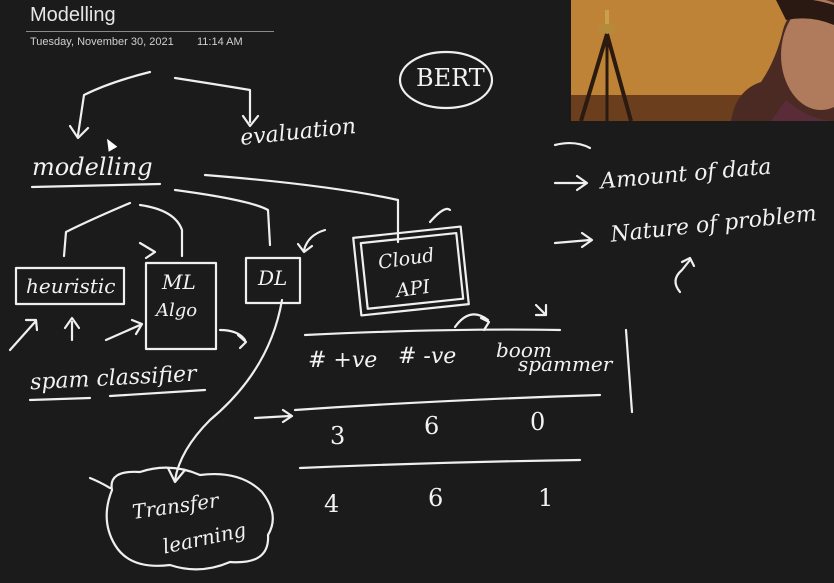  I want to click on ml-label: ML, so click(179, 282).